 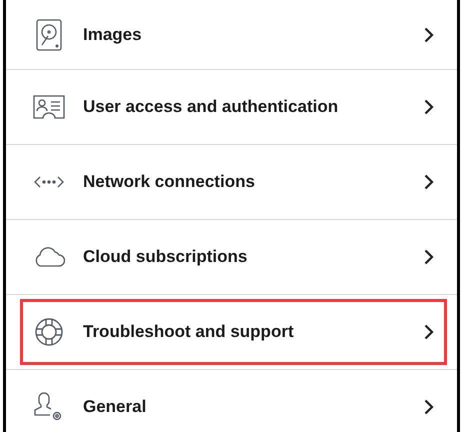 I want to click on item-label: Images, so click(x=113, y=34).